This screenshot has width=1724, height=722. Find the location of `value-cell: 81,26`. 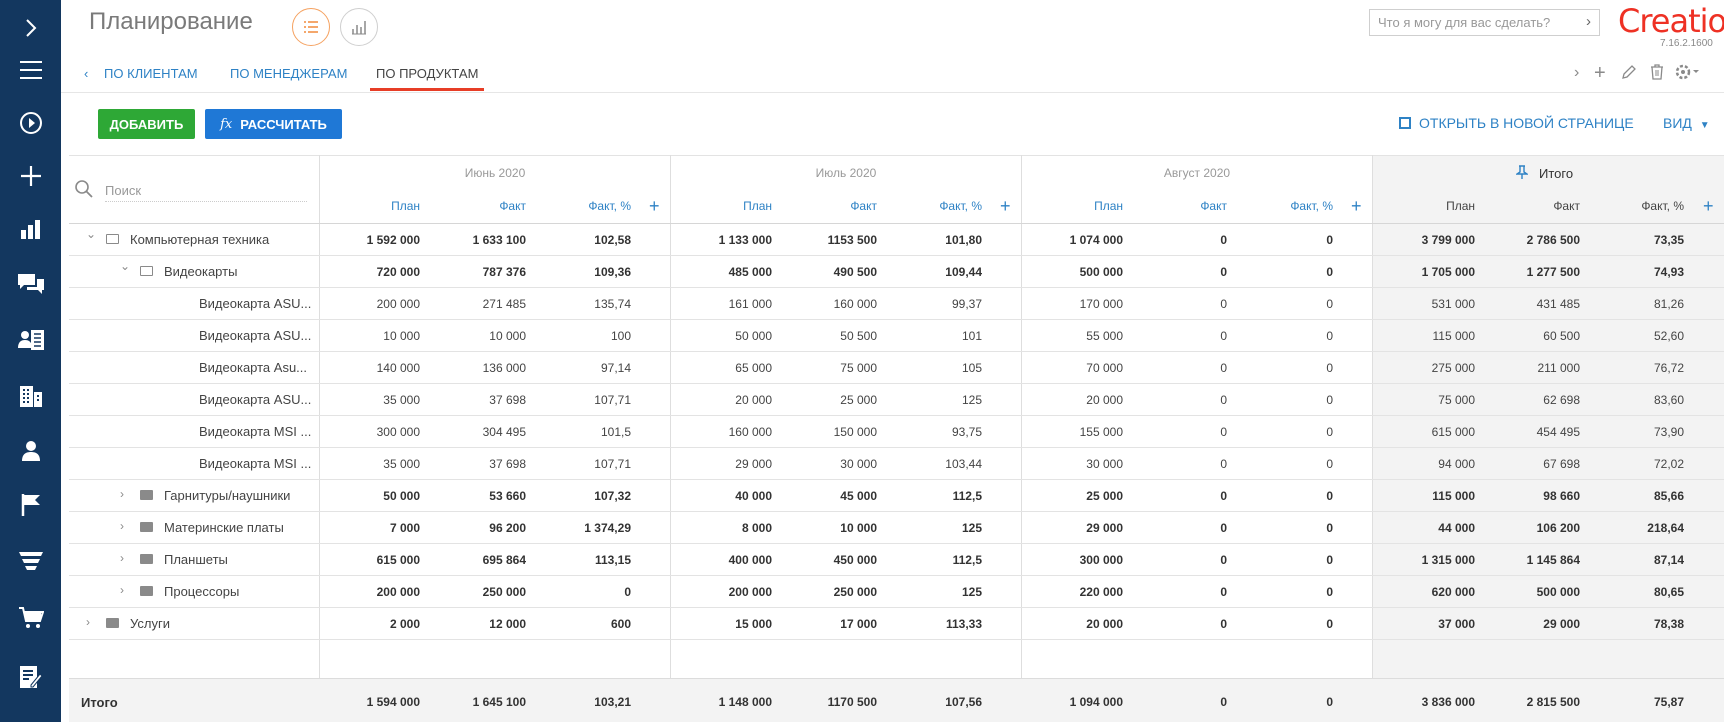

value-cell: 81,26 is located at coordinates (1636, 304).